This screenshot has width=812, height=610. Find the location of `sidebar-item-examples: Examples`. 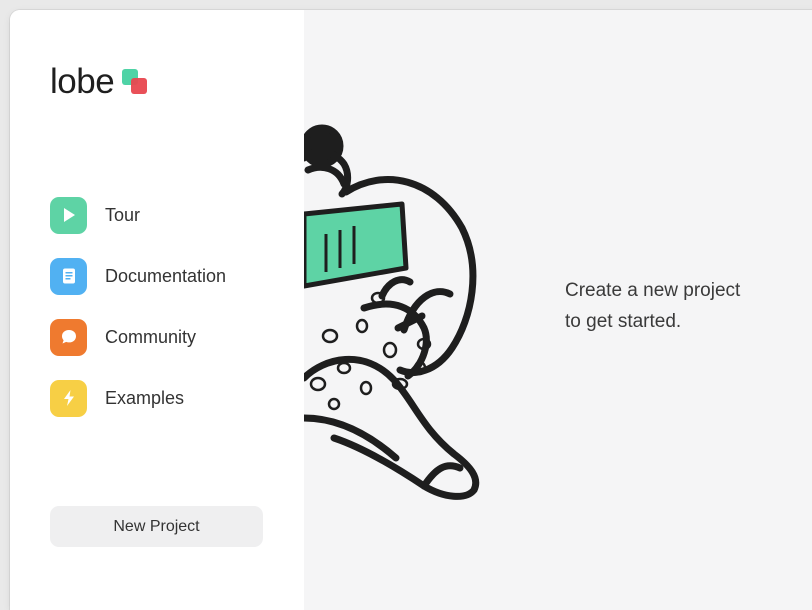

sidebar-item-examples: Examples is located at coordinates (138, 398).